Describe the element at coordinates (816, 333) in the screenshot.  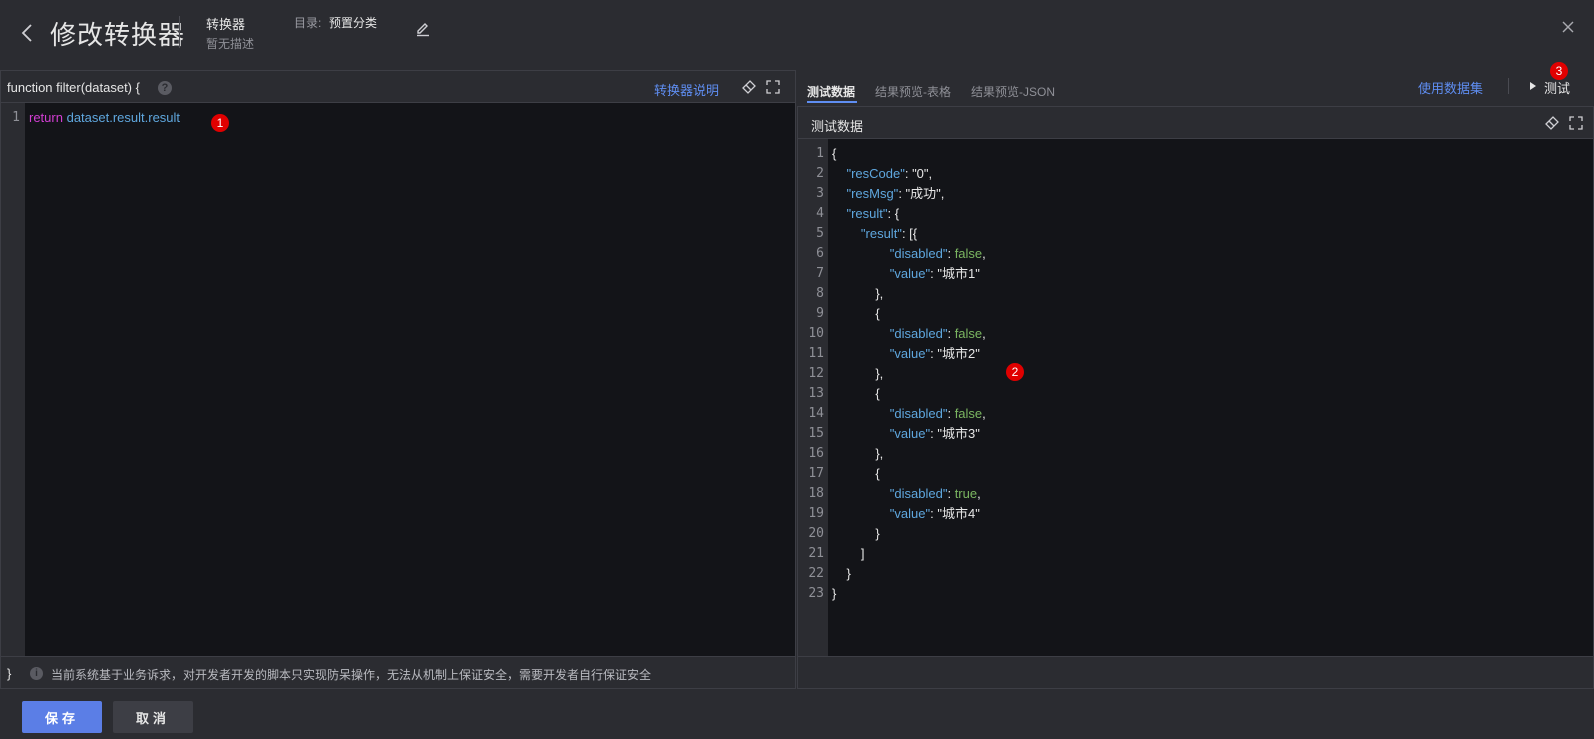
I see `line-number: 10` at that location.